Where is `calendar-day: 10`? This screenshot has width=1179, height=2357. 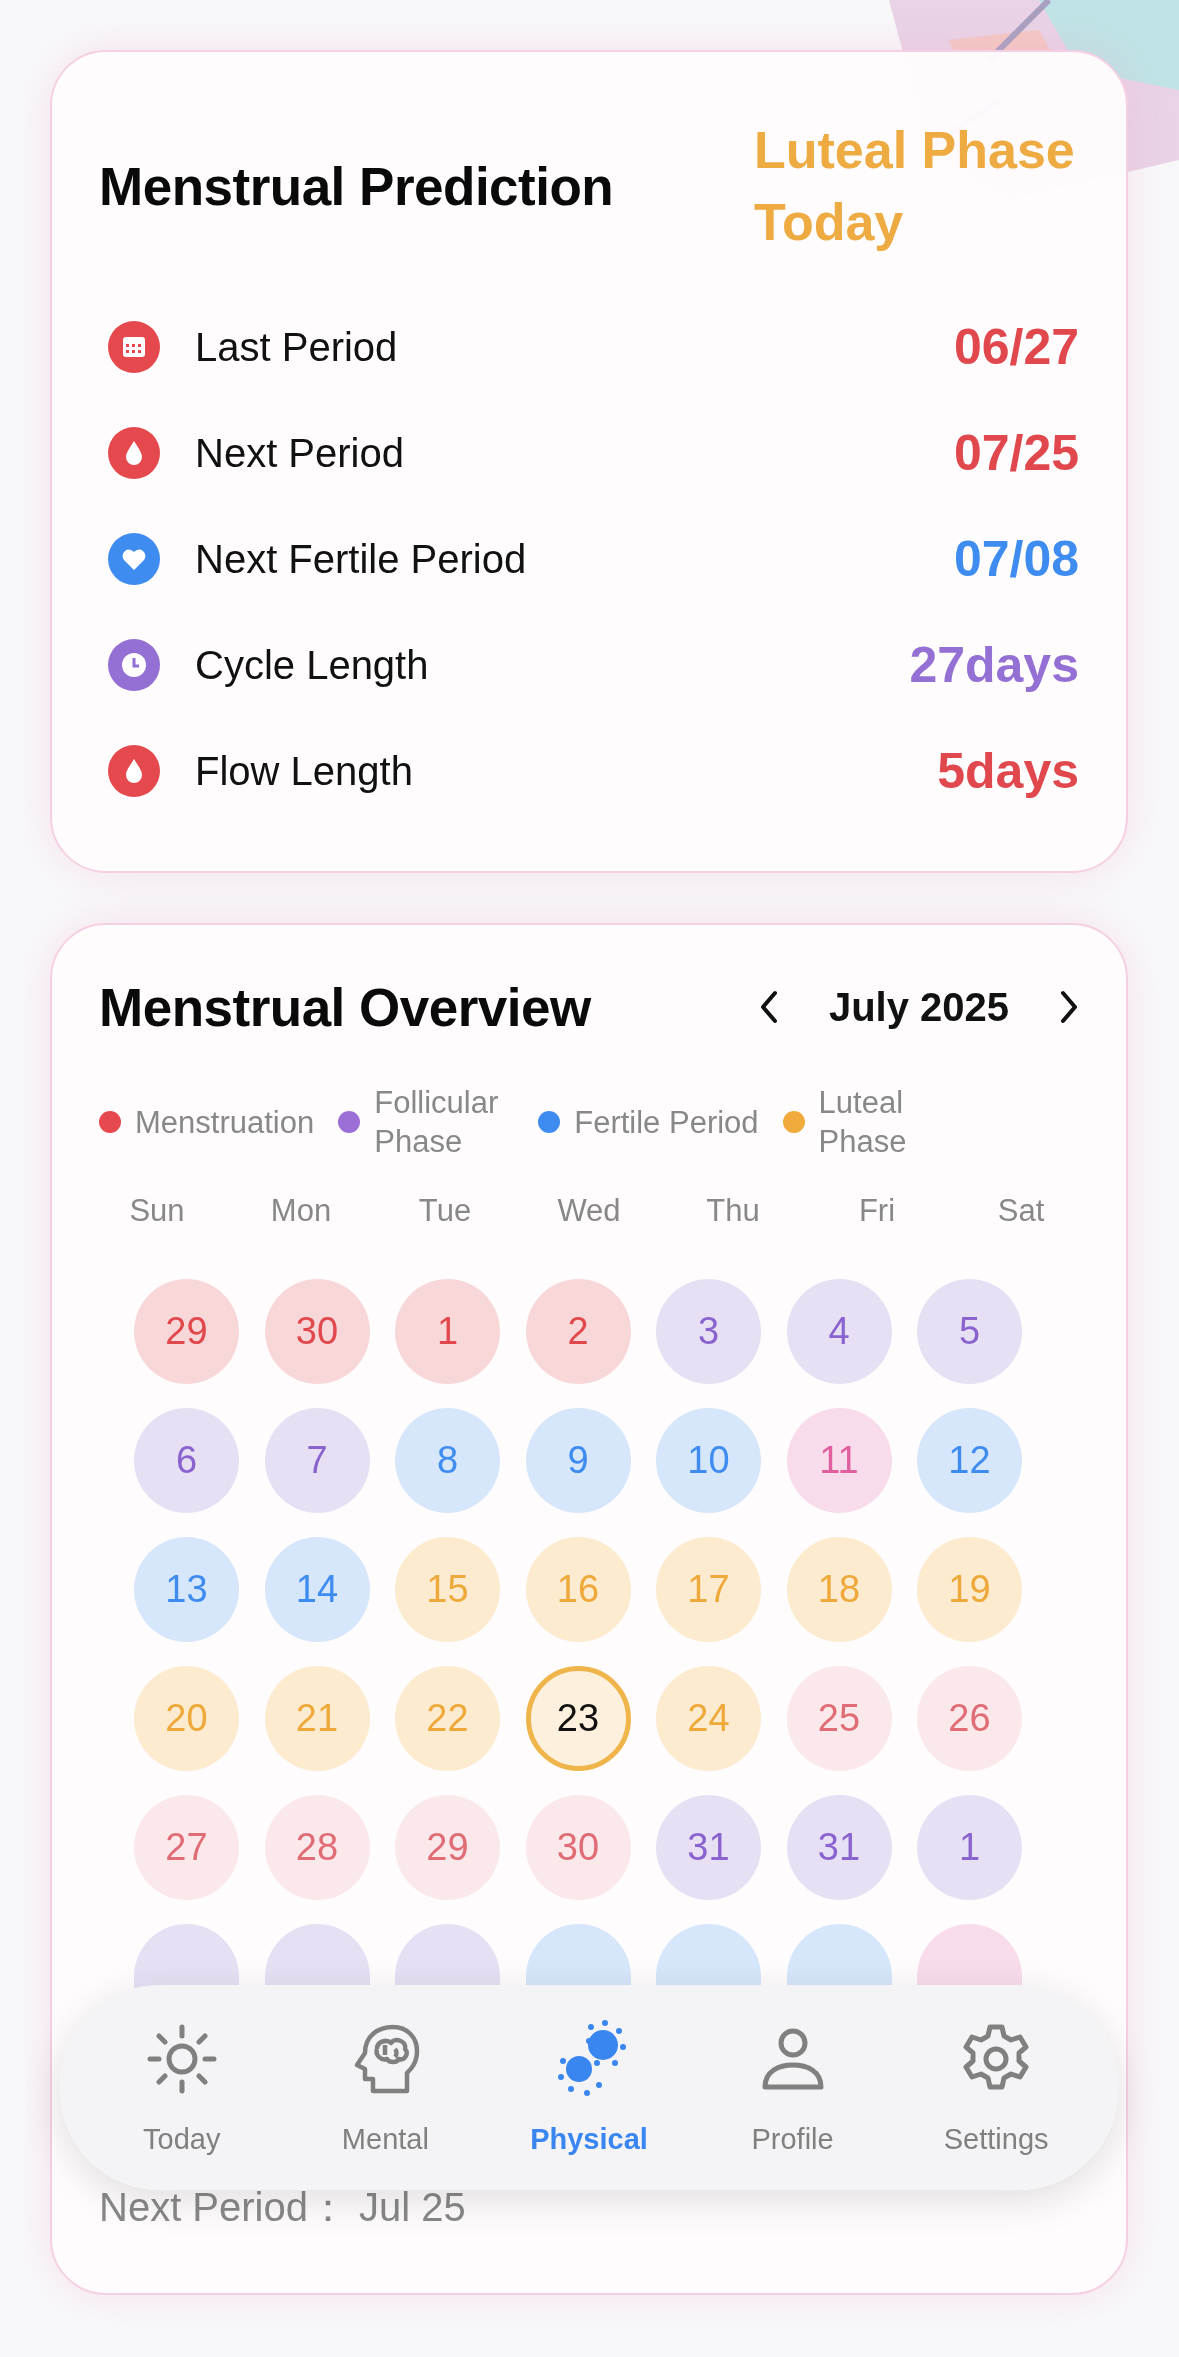 calendar-day: 10 is located at coordinates (708, 1460).